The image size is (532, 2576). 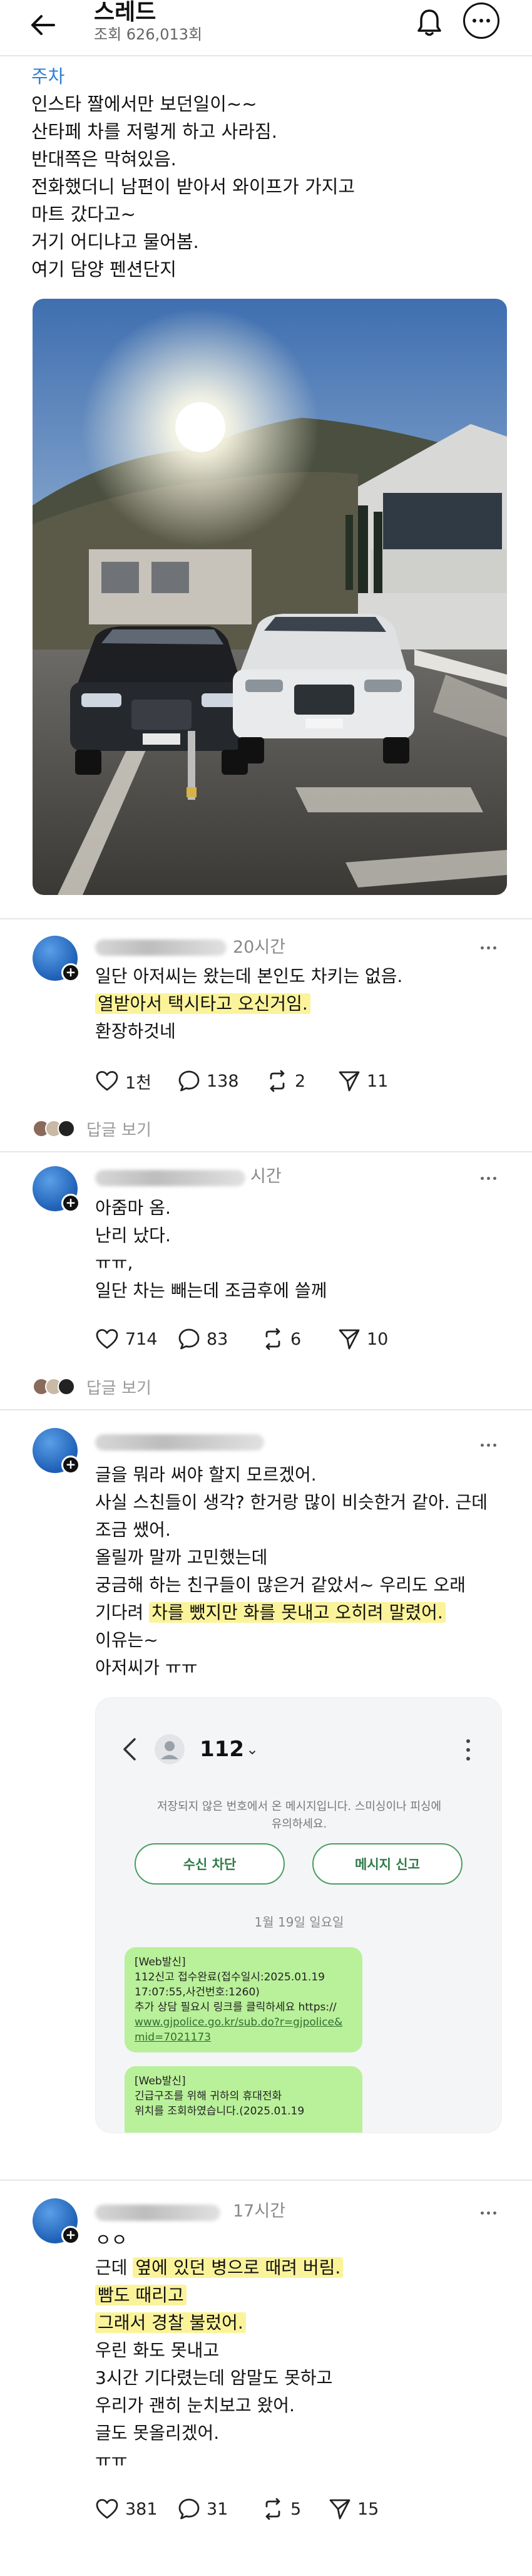 I want to click on reply-button: 83, so click(x=203, y=1339).